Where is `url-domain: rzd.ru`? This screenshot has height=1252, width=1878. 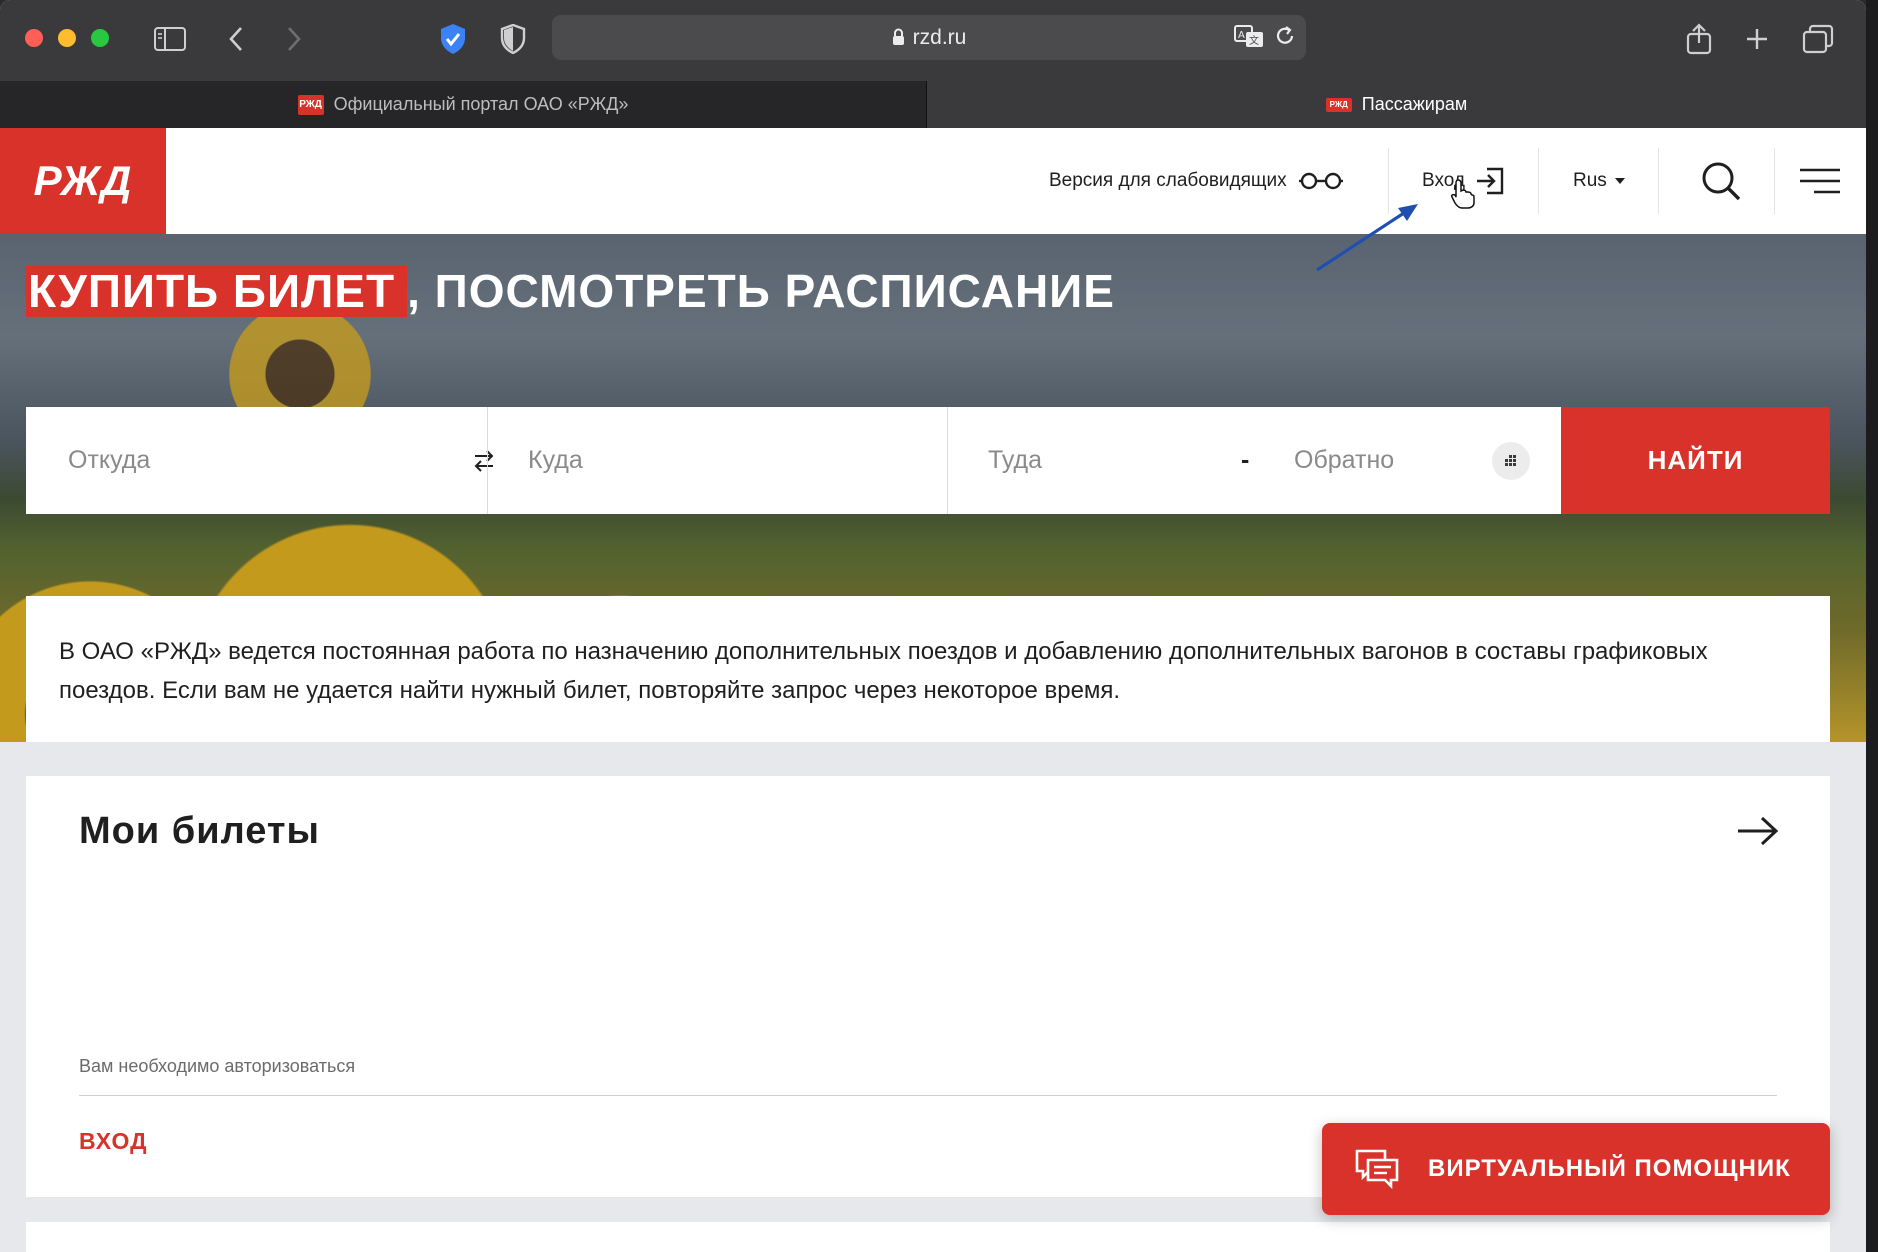 url-domain: rzd.ru is located at coordinates (939, 37).